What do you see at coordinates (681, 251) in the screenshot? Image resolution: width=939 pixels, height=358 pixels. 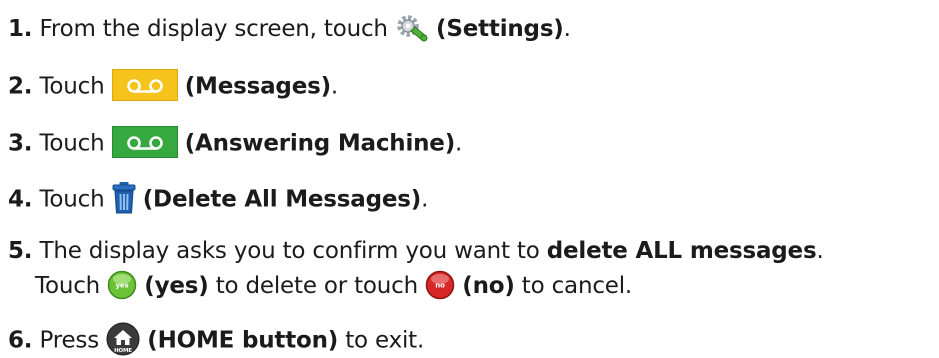 I see `delete-all-emphasis: delete ALL messages` at bounding box center [681, 251].